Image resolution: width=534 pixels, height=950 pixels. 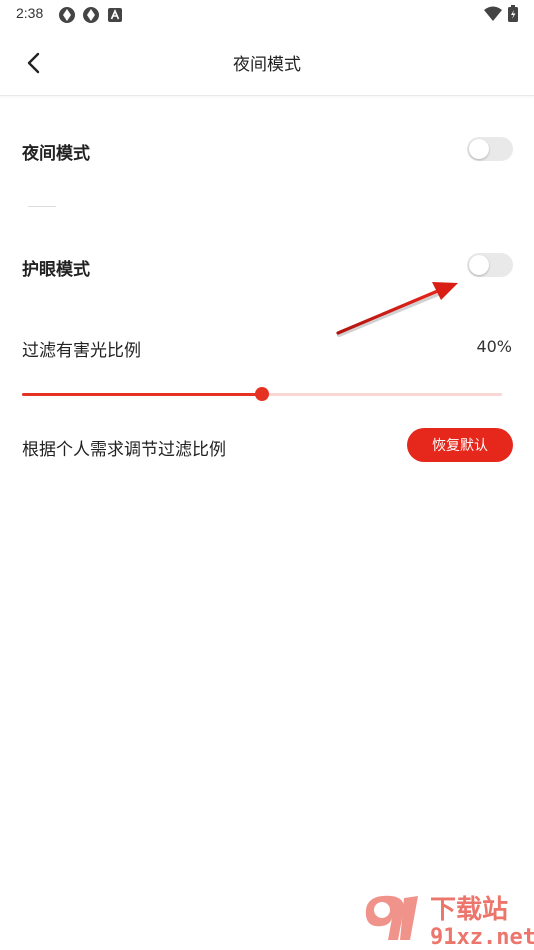 What do you see at coordinates (115, 15) in the screenshot?
I see `a-letter-notification-icon` at bounding box center [115, 15].